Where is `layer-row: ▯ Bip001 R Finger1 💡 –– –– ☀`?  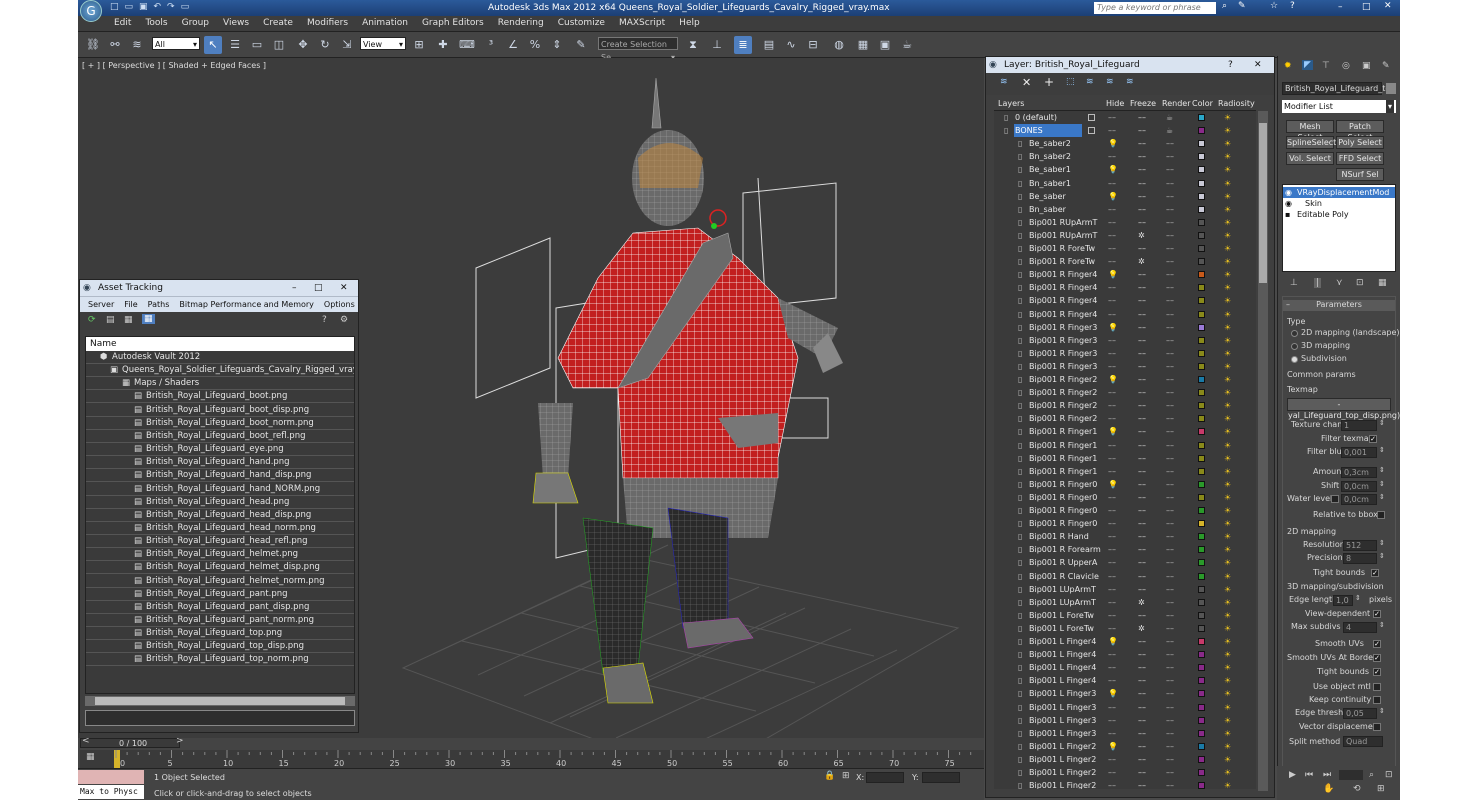 layer-row: ▯ Bip001 R Finger1 💡 –– –– ☀ is located at coordinates (1125, 431).